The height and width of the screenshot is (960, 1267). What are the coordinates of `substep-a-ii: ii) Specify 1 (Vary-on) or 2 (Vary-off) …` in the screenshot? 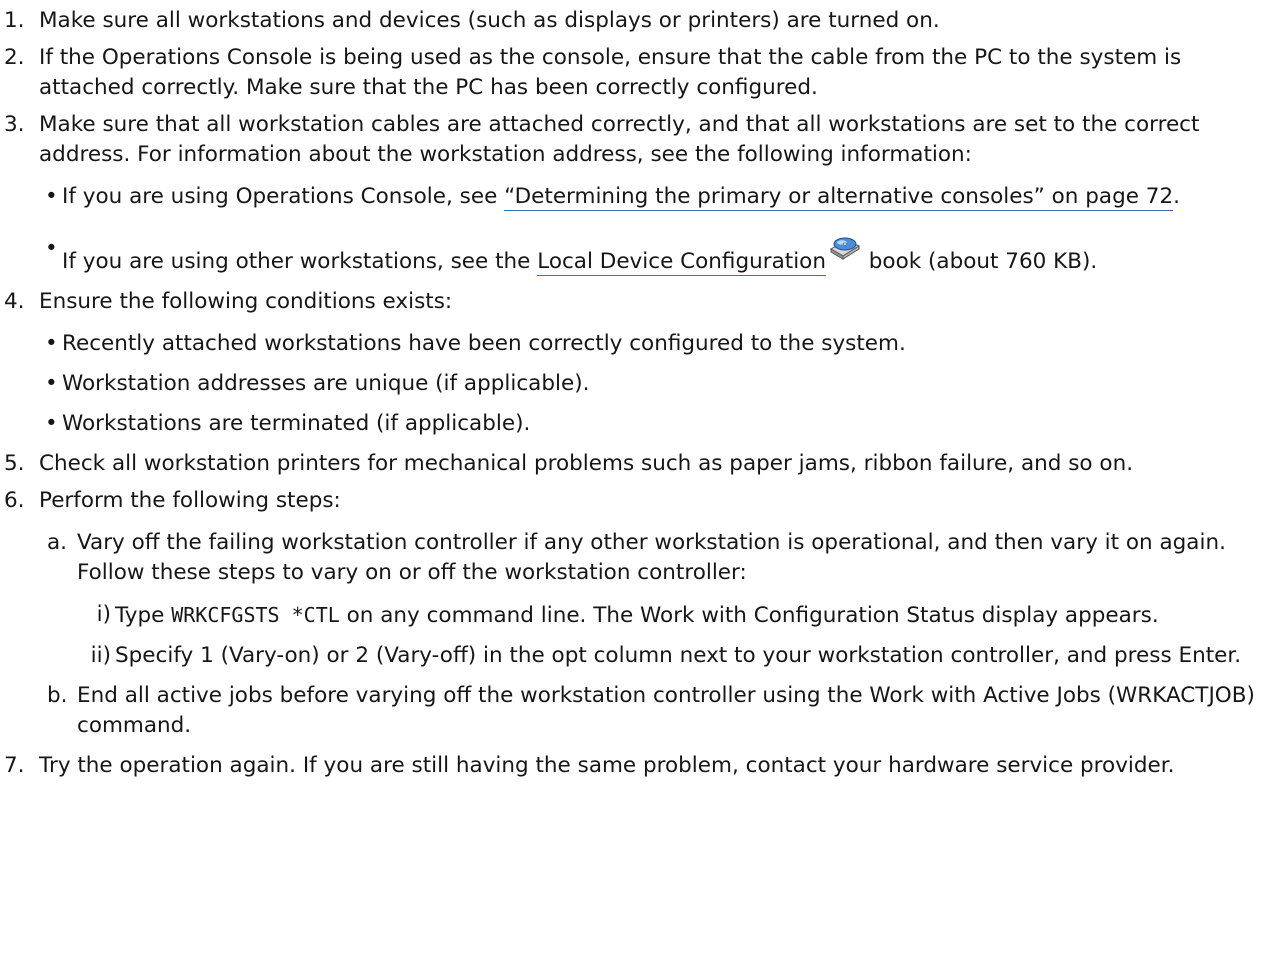 It's located at (672, 656).